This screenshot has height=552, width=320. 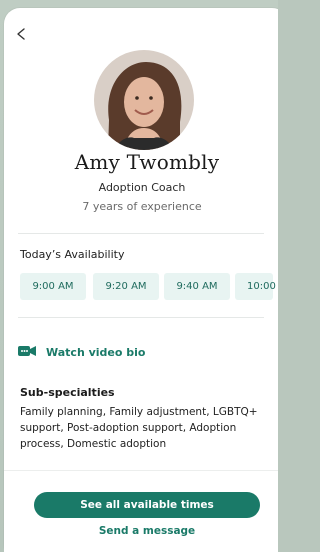 I want to click on video-bio-label: Watch video bio, so click(x=96, y=352).